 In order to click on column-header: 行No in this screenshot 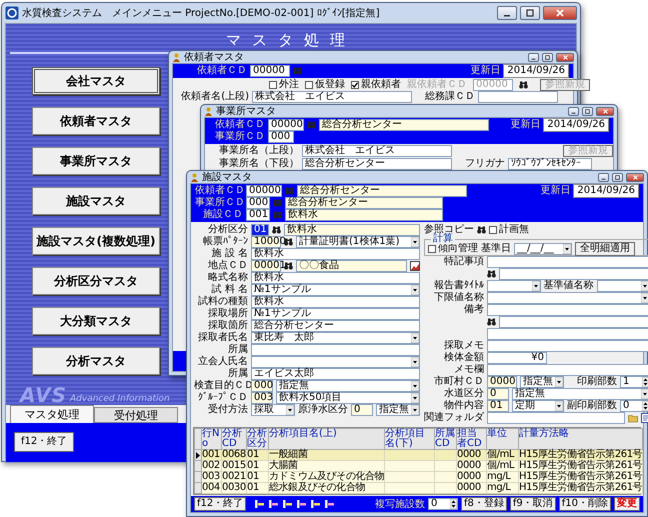, I will do `click(212, 439)`.